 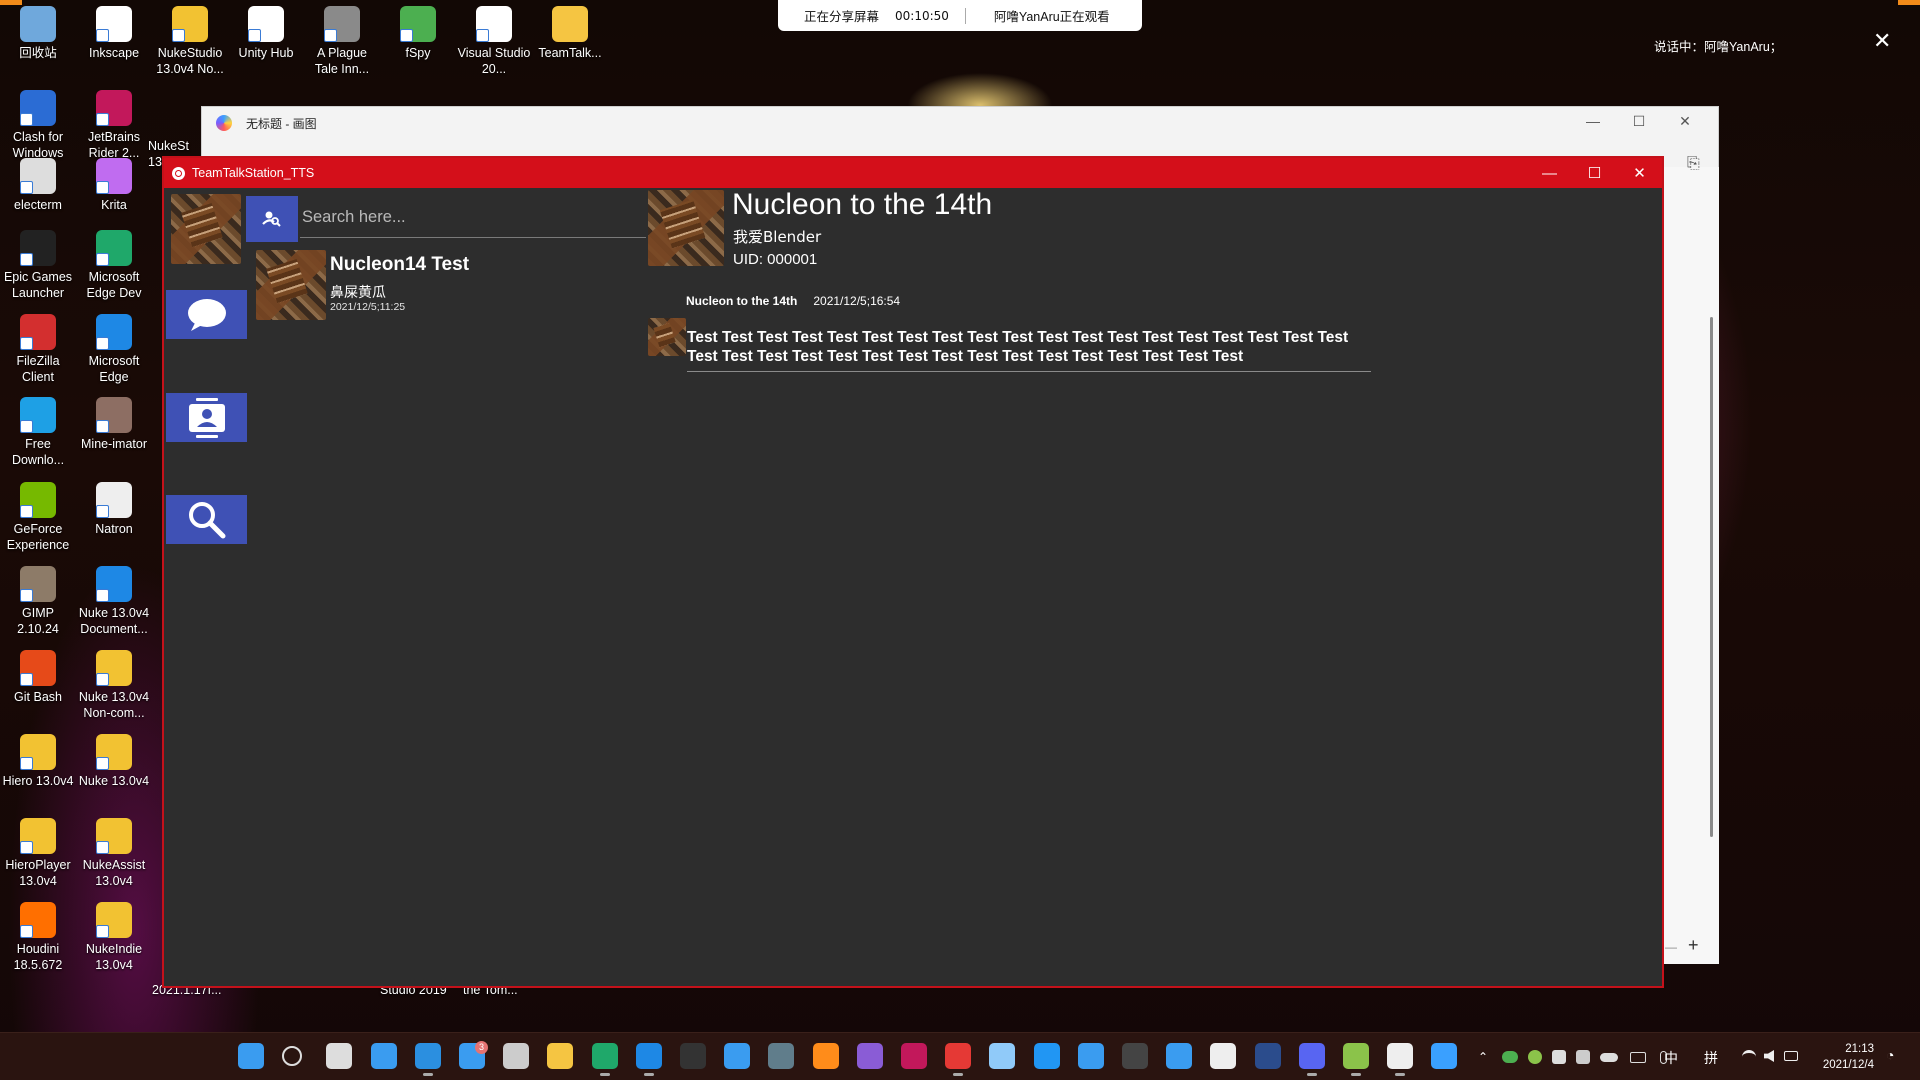 What do you see at coordinates (1890, 1055) in the screenshot?
I see `notification-icon: ◔` at bounding box center [1890, 1055].